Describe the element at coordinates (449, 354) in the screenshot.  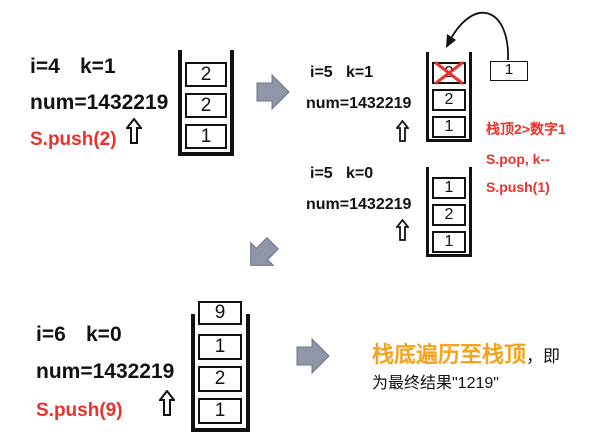
I see `result-title: 栈底遍历至栈顶` at that location.